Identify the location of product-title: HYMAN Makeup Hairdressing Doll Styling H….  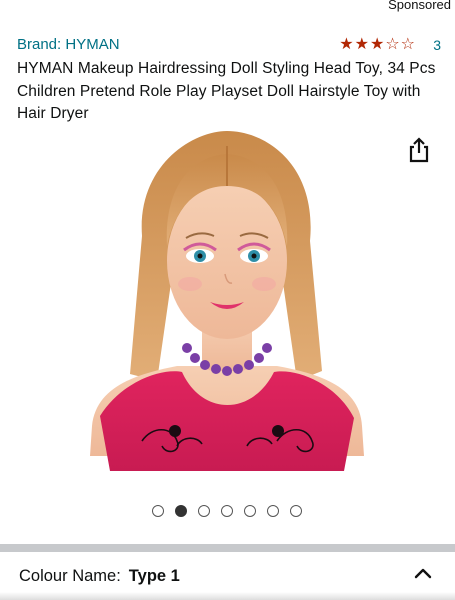
(226, 91).